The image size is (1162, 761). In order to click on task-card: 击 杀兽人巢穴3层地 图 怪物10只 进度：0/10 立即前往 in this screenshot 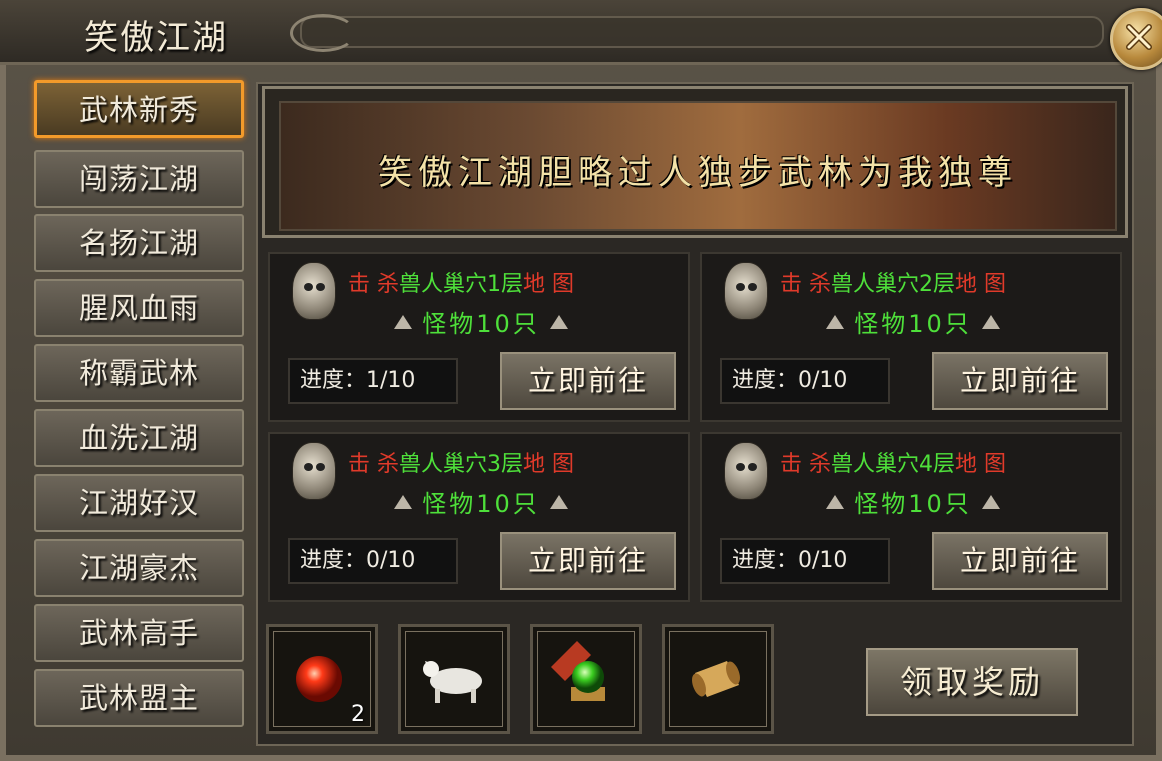, I will do `click(479, 517)`.